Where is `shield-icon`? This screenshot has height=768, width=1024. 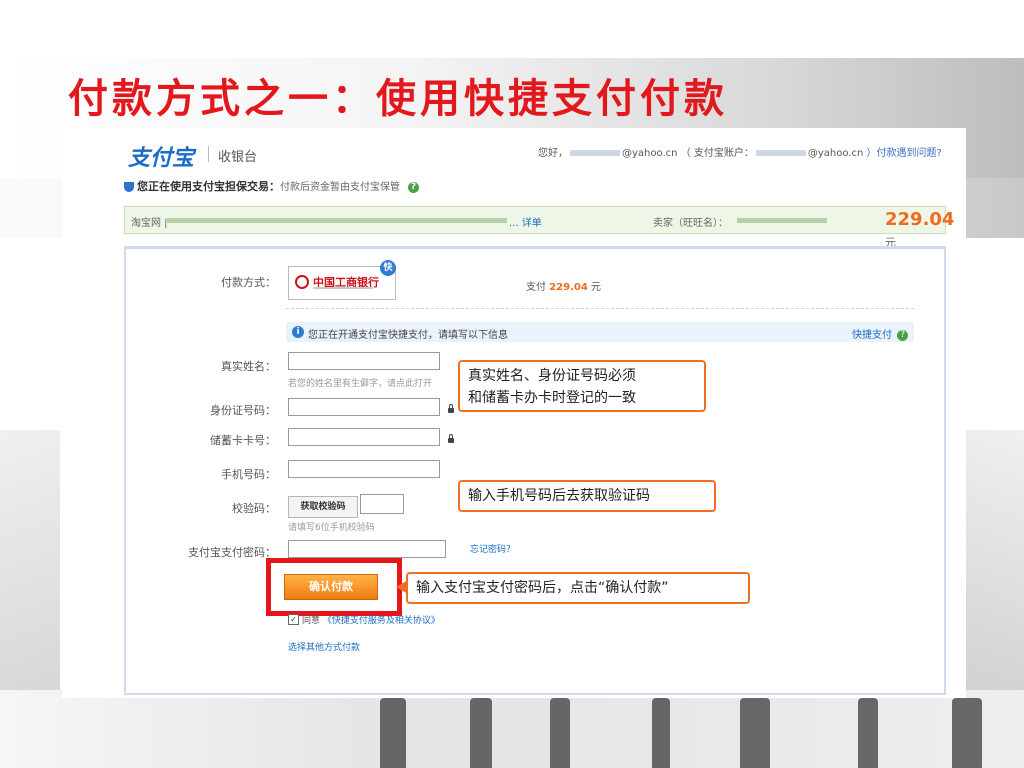
shield-icon is located at coordinates (129, 187).